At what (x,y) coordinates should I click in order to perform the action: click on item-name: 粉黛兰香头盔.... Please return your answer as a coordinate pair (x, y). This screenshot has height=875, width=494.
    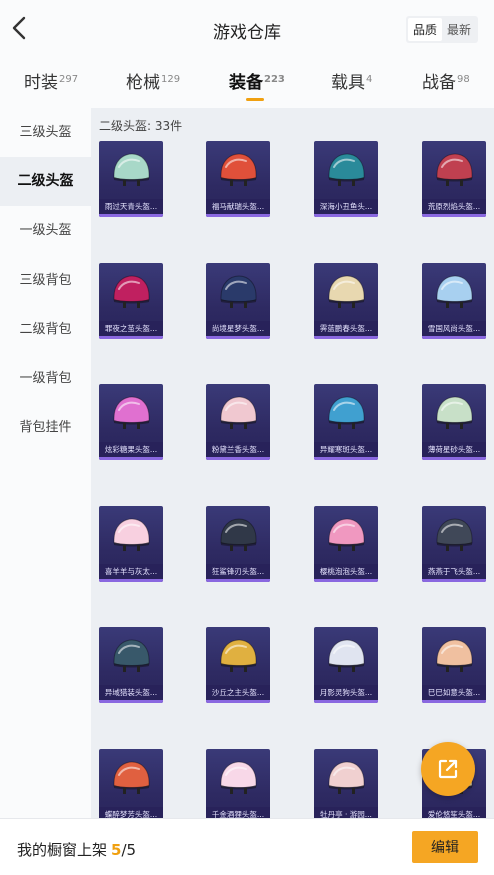
    Looking at the image, I should click on (238, 449).